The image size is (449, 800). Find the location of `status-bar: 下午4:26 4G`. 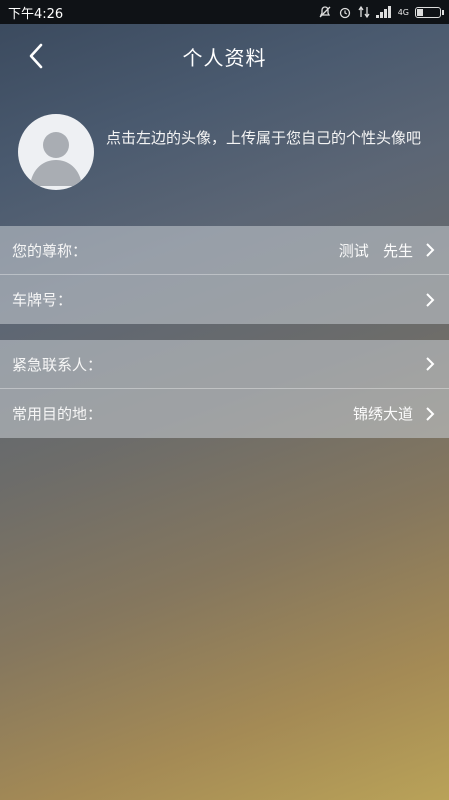

status-bar: 下午4:26 4G is located at coordinates (224, 12).